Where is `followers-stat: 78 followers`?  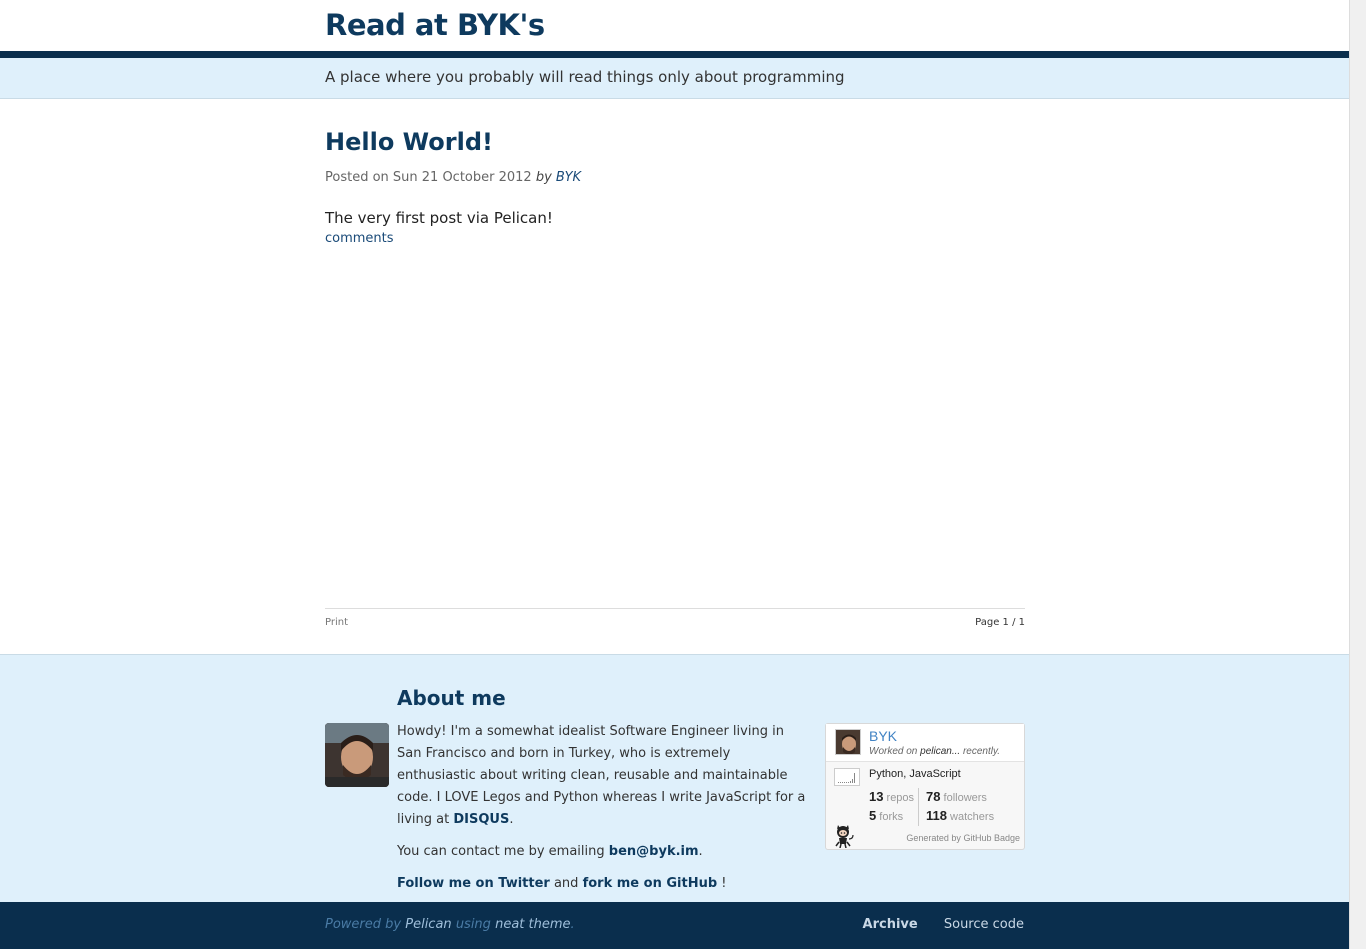
followers-stat: 78 followers is located at coordinates (960, 797).